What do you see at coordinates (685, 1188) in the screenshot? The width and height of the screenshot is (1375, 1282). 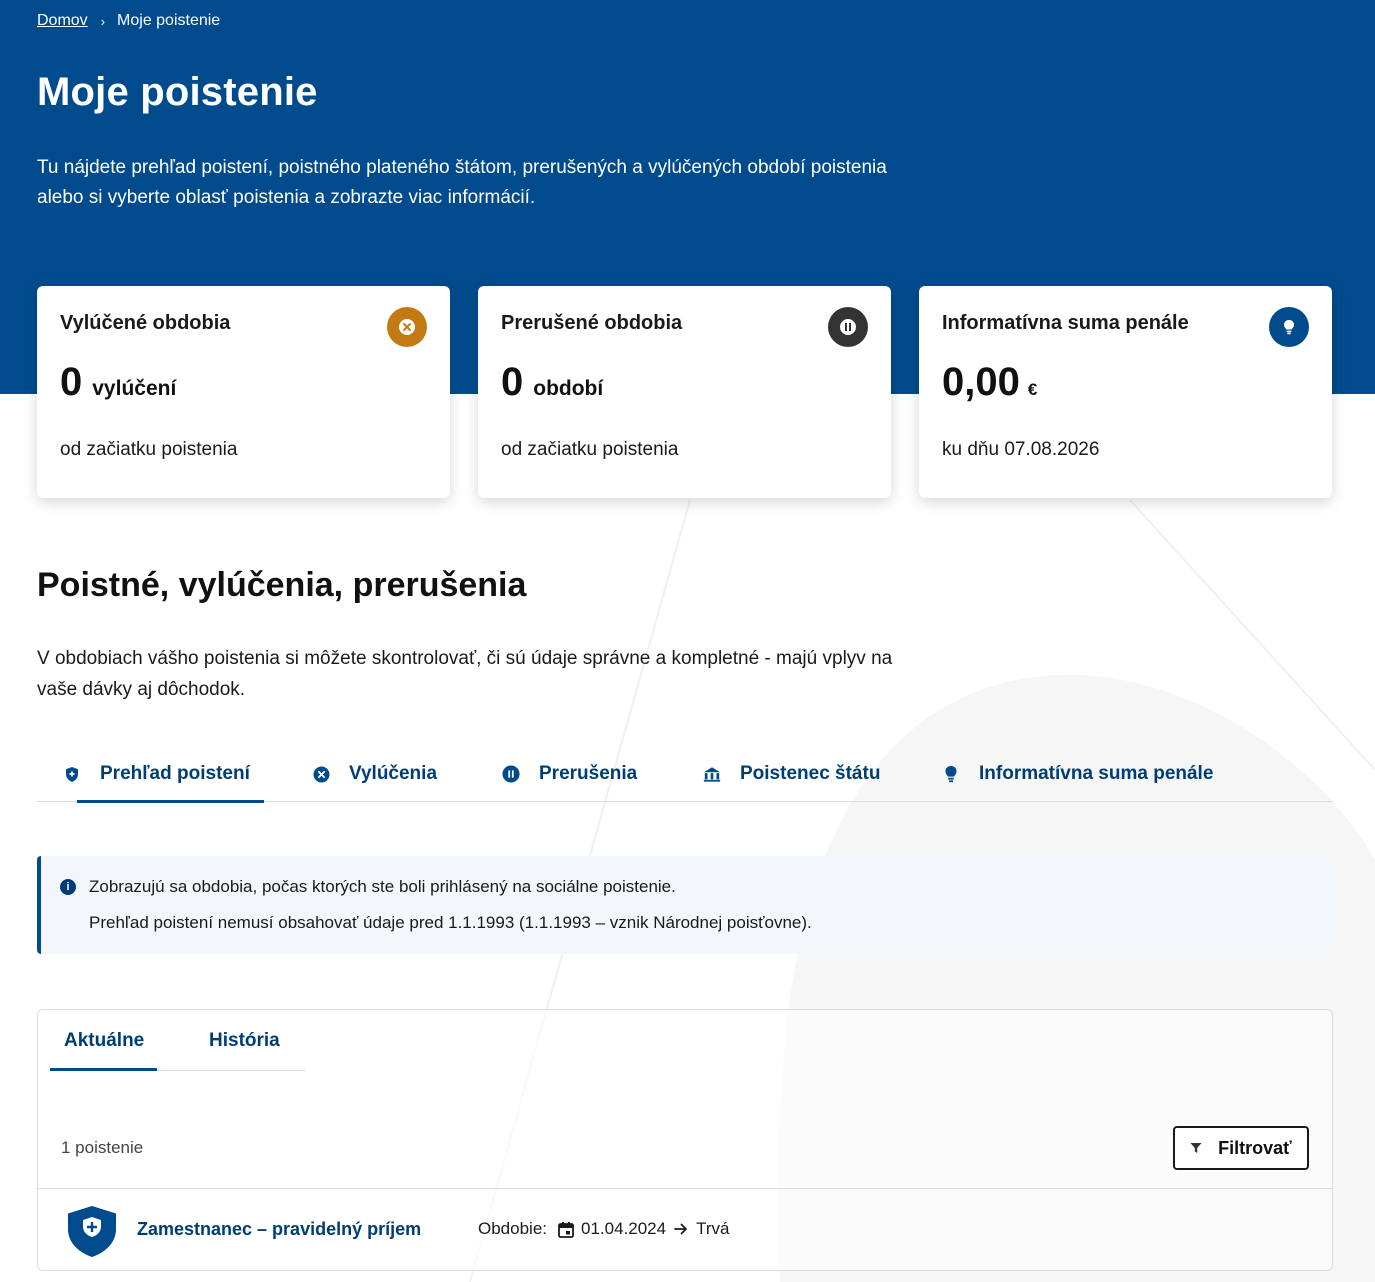 I see `row-divider` at bounding box center [685, 1188].